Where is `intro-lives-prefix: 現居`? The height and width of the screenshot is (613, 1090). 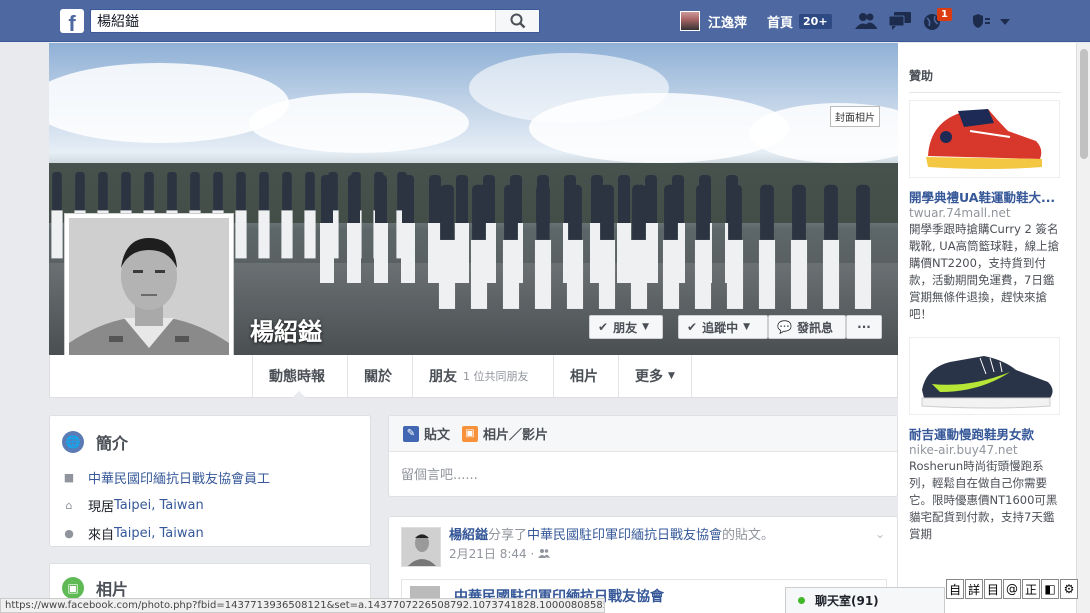 intro-lives-prefix: 現居 is located at coordinates (101, 507).